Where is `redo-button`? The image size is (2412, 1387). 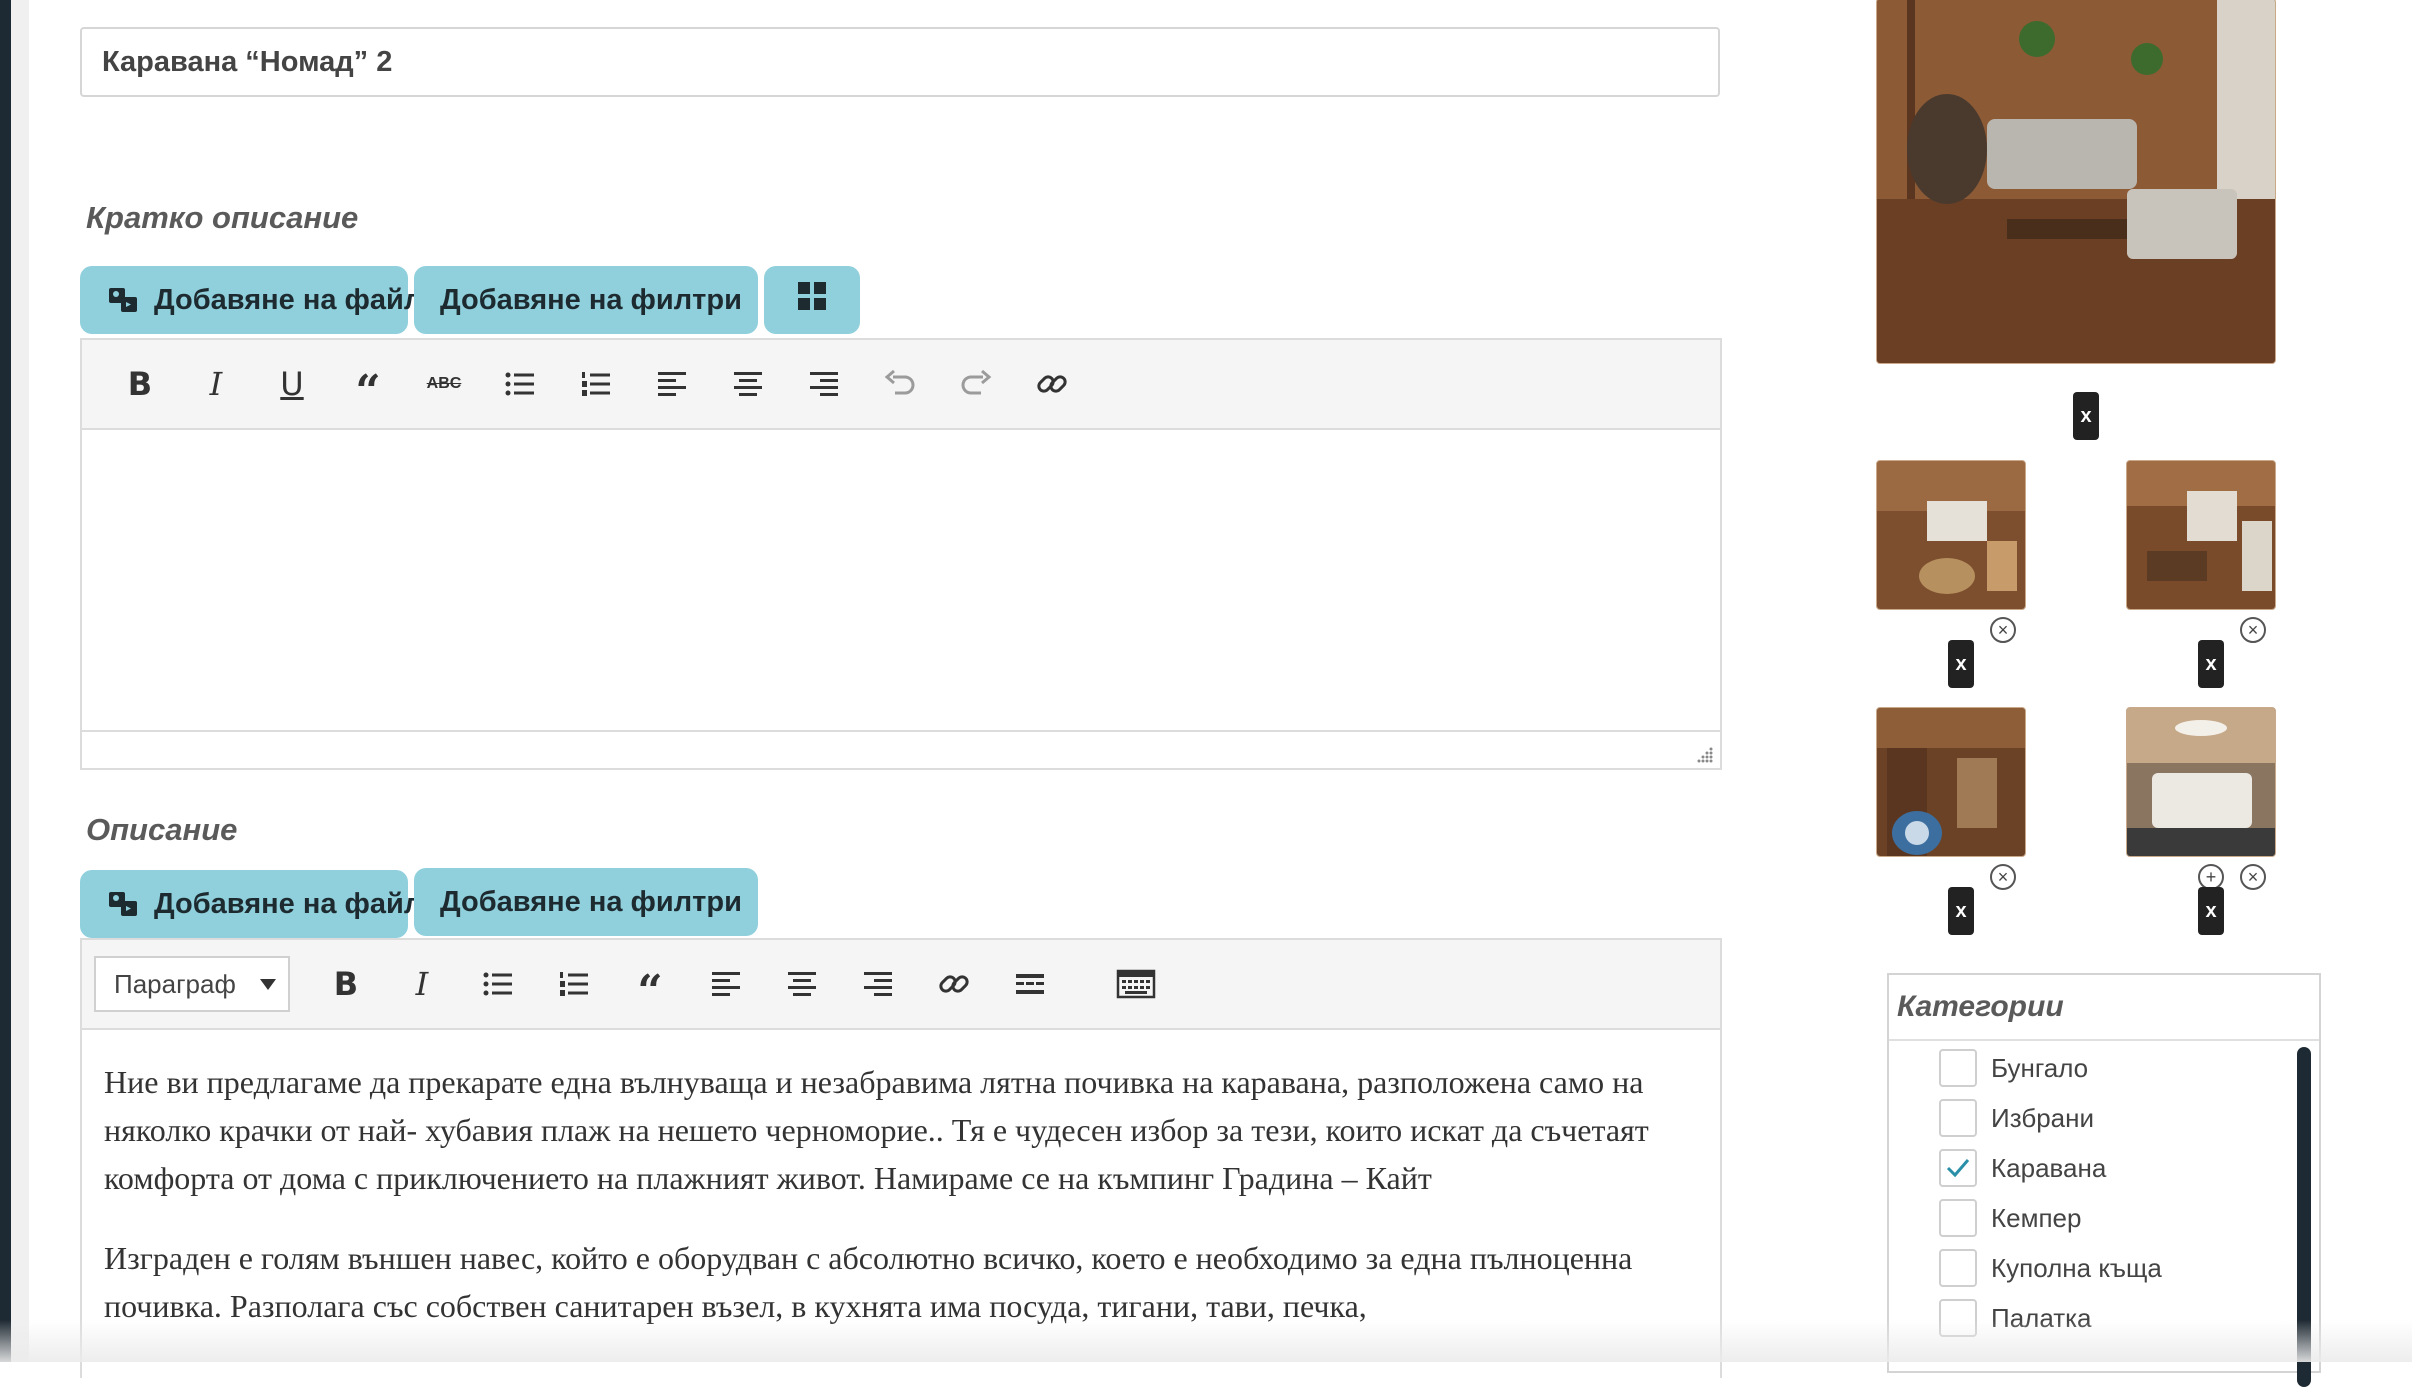 redo-button is located at coordinates (976, 384).